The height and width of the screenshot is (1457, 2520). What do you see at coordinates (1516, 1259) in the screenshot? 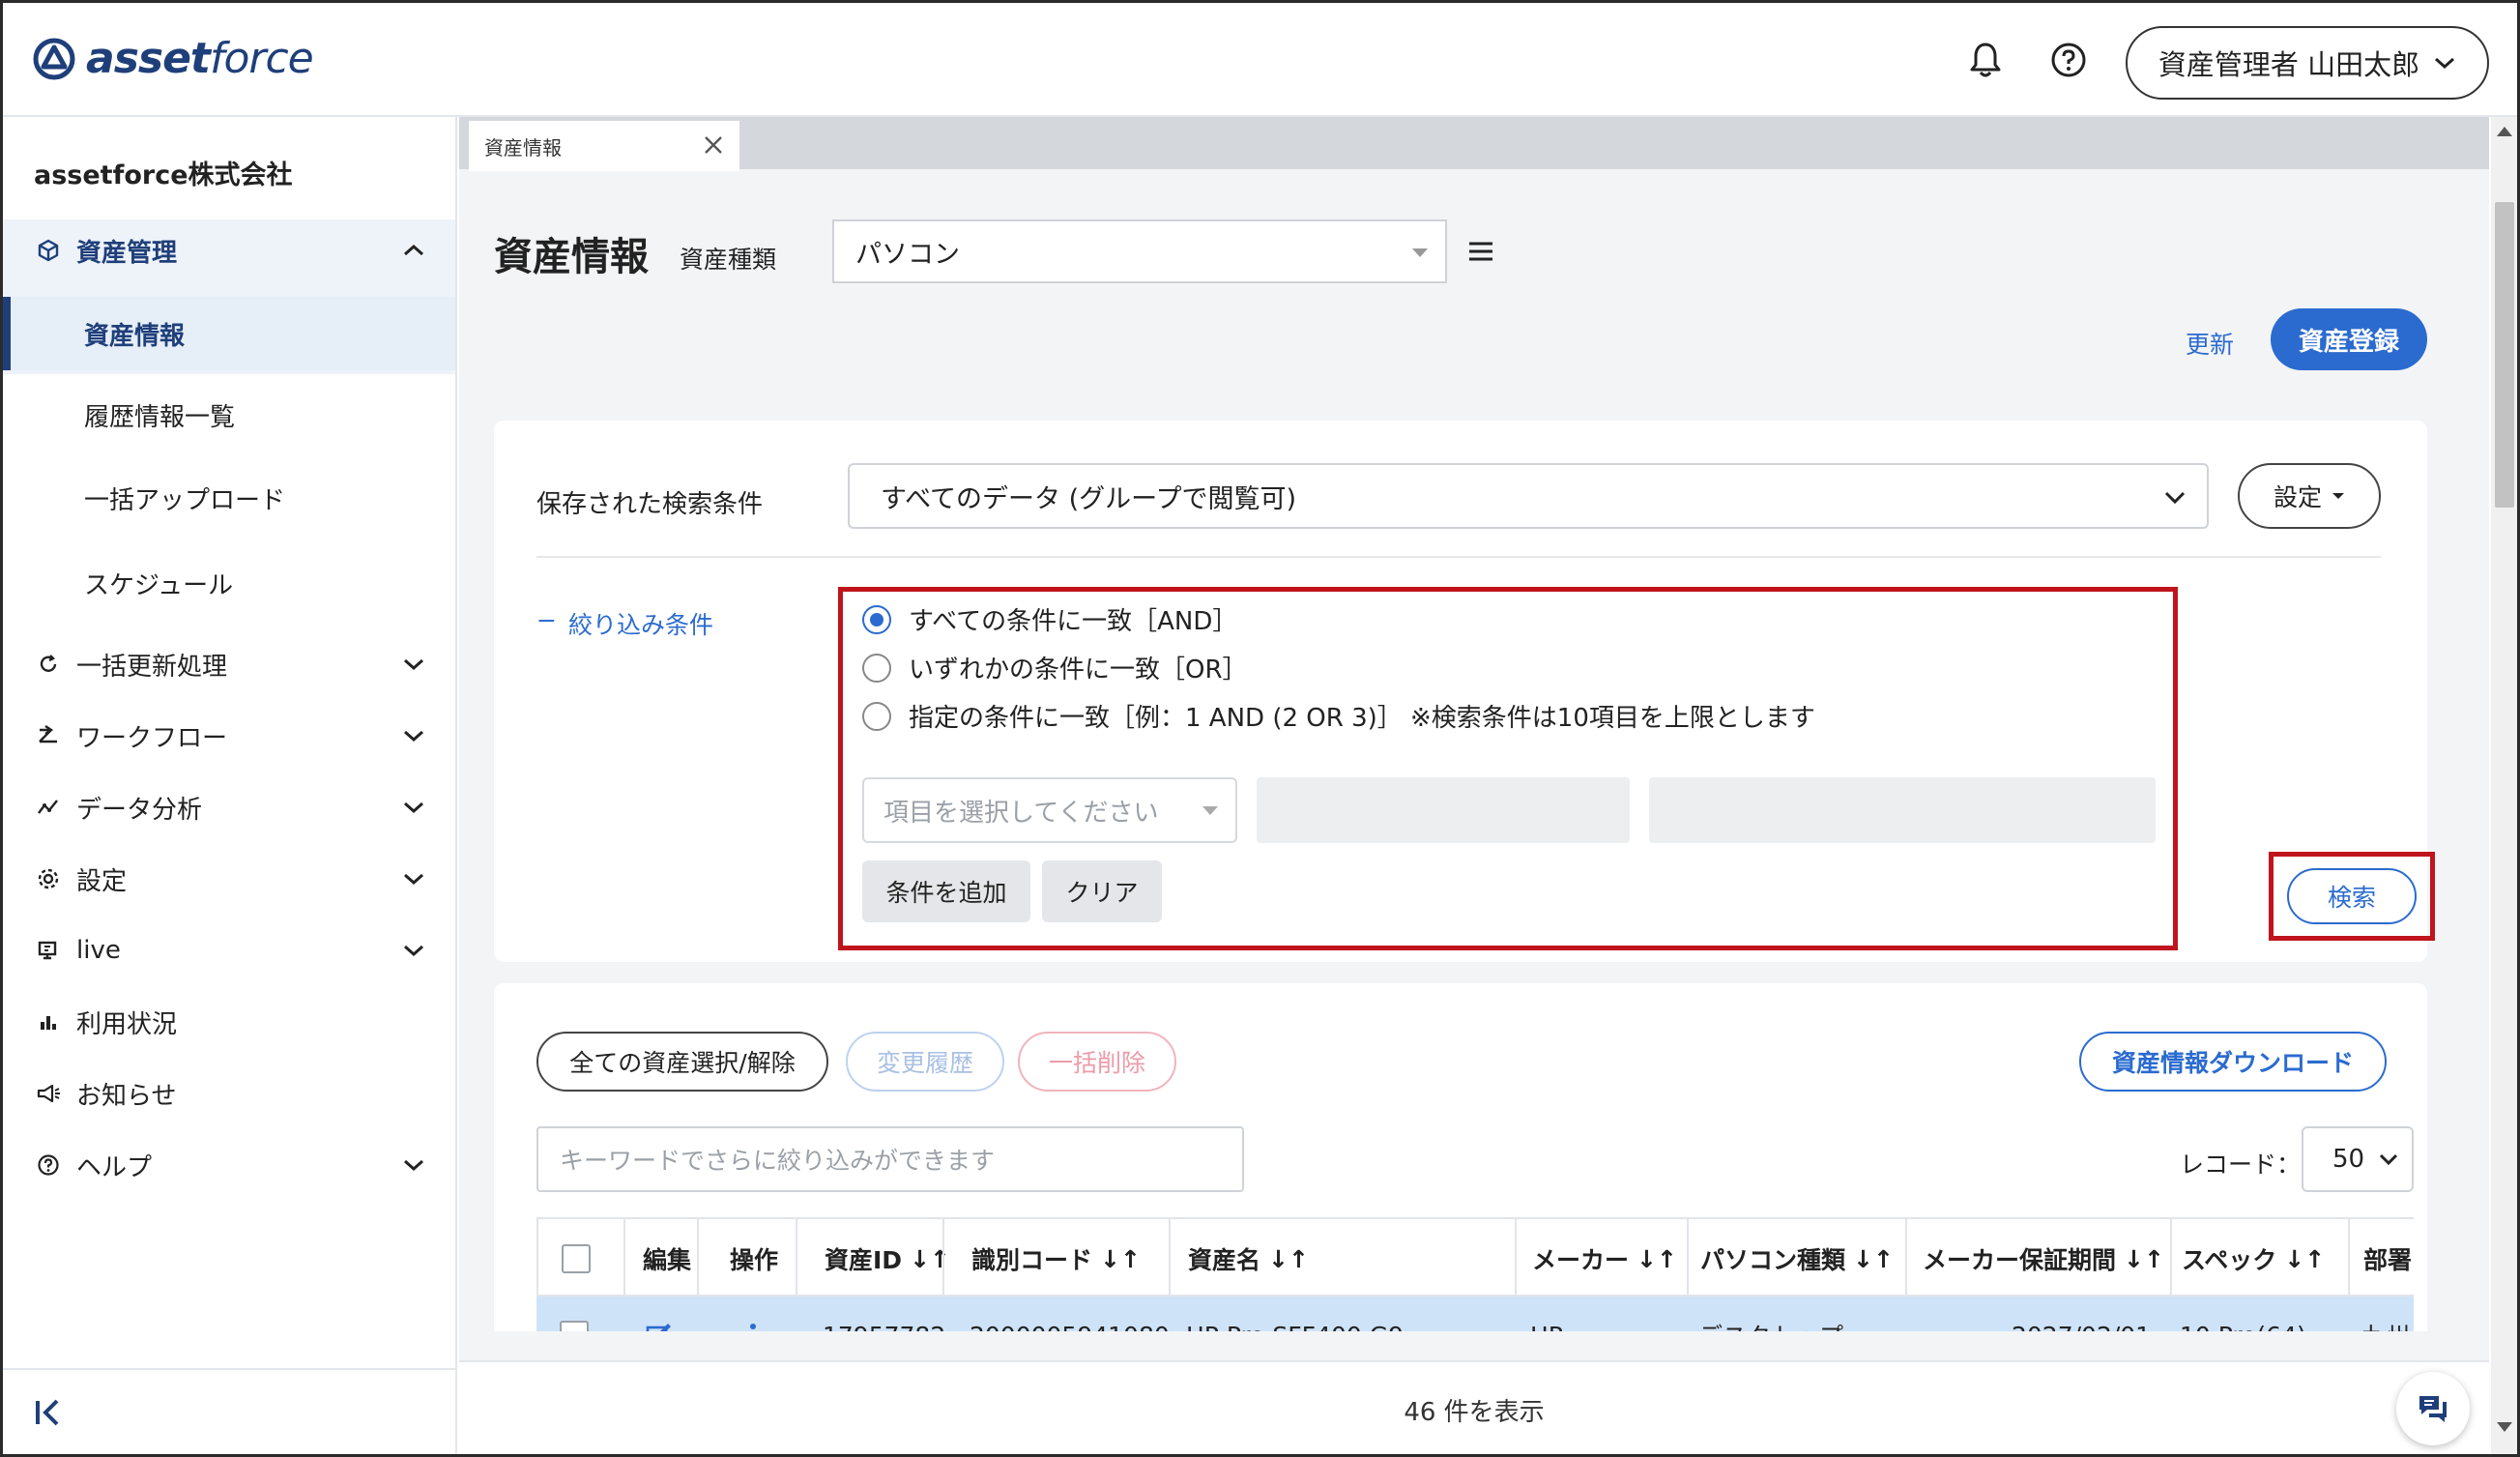
I see `column-separator` at bounding box center [1516, 1259].